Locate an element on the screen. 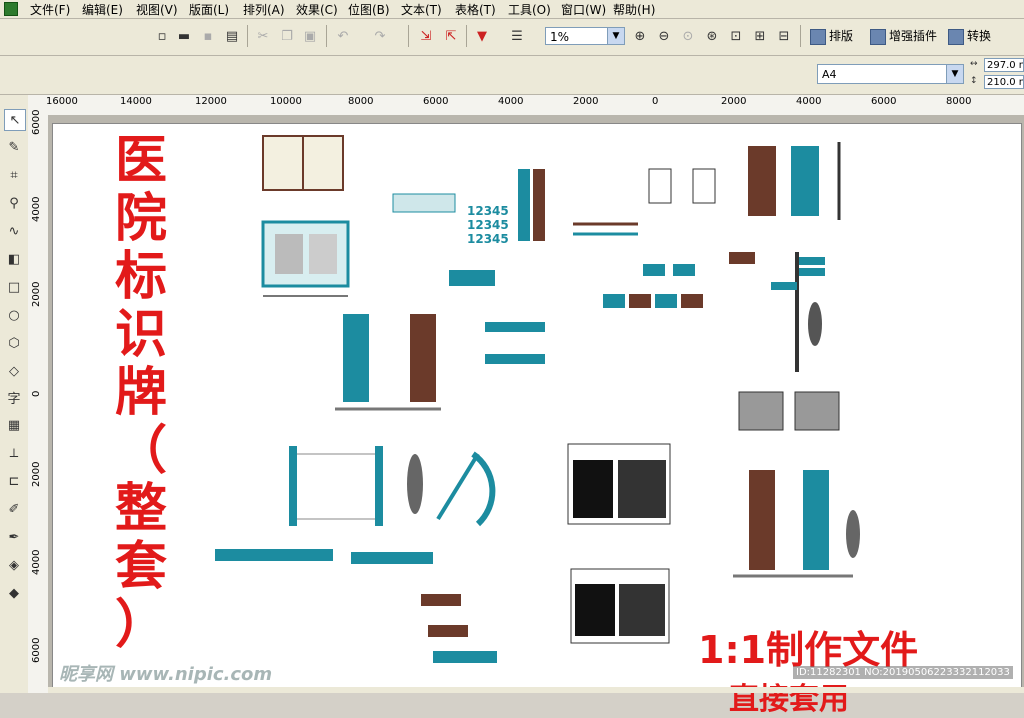 Image resolution: width=1024 pixels, height=718 pixels. polygon-tool-icon: ⬡ is located at coordinates (14, 343).